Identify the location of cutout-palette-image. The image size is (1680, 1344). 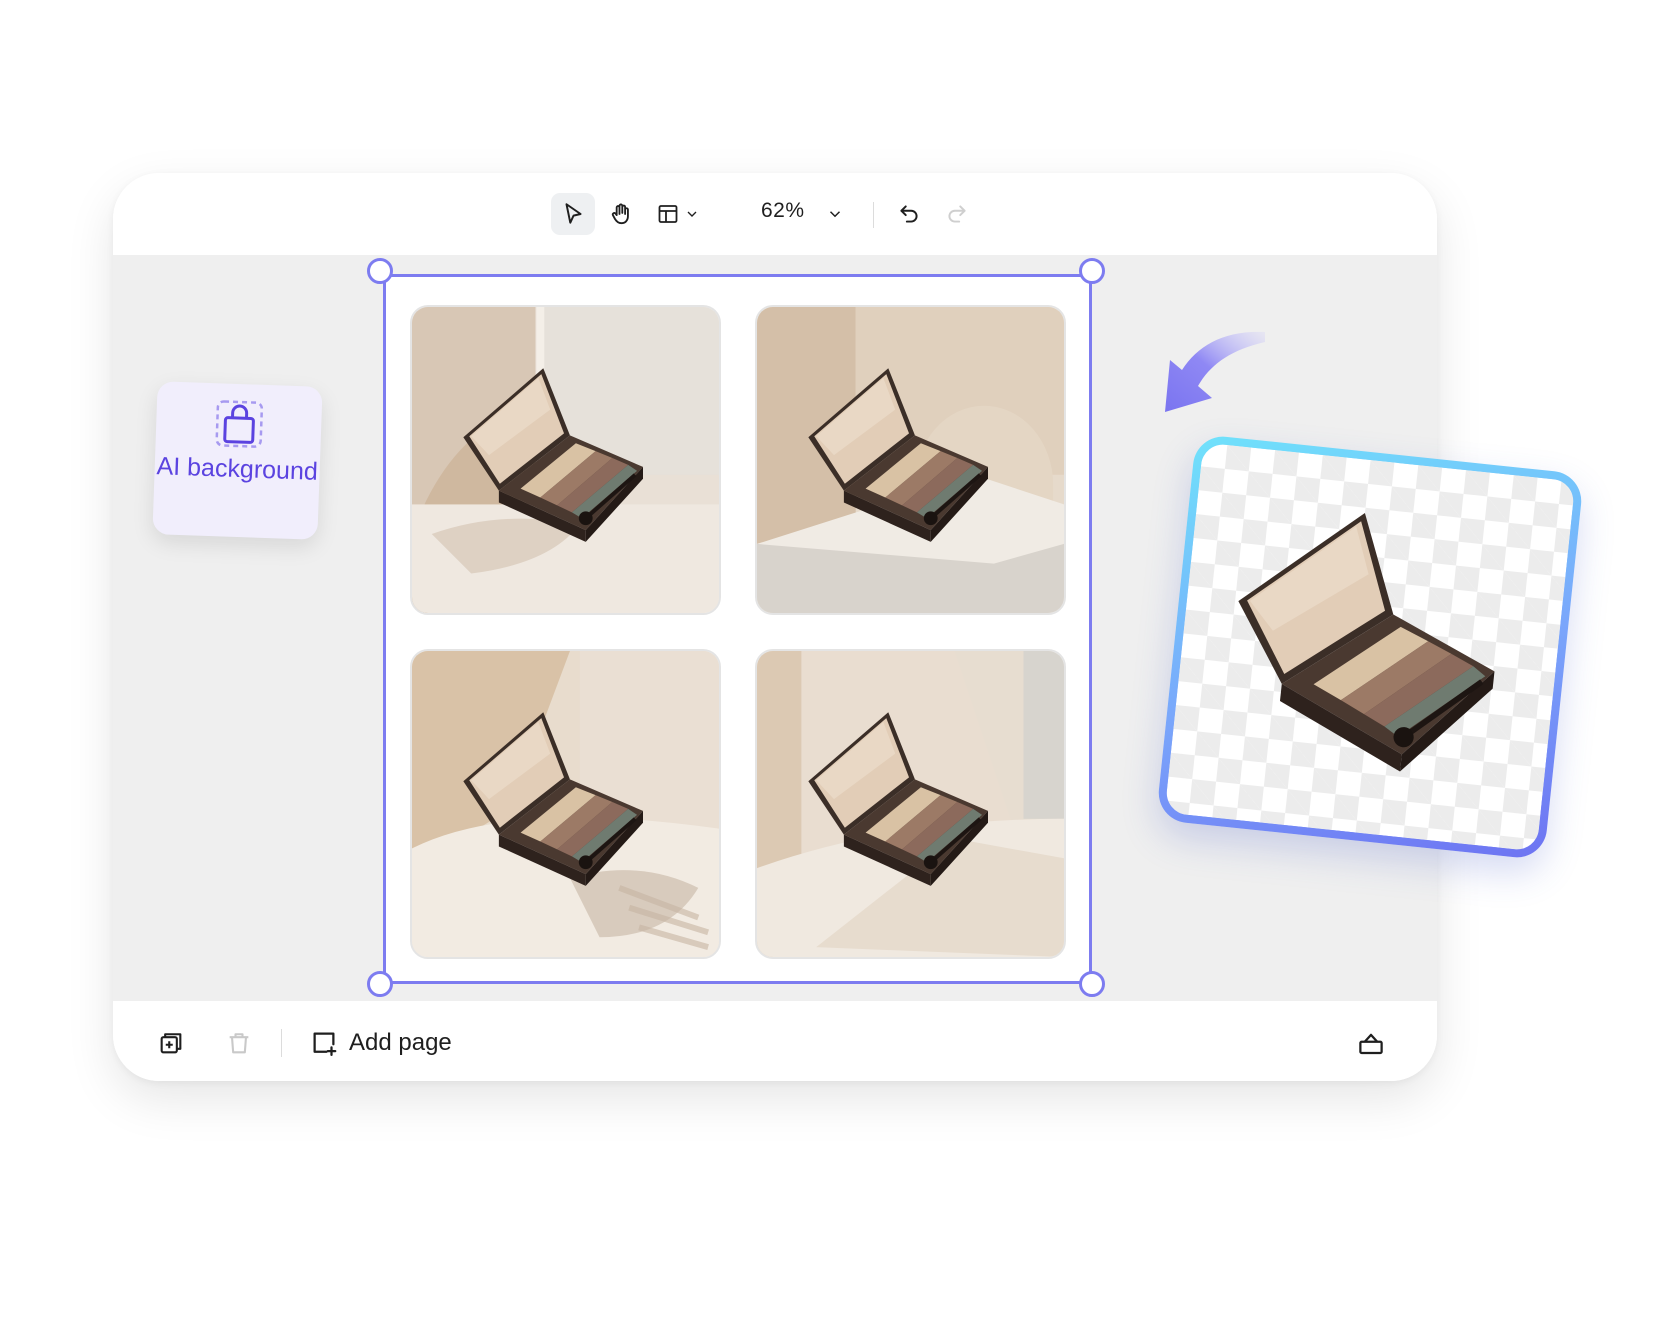
(1370, 646).